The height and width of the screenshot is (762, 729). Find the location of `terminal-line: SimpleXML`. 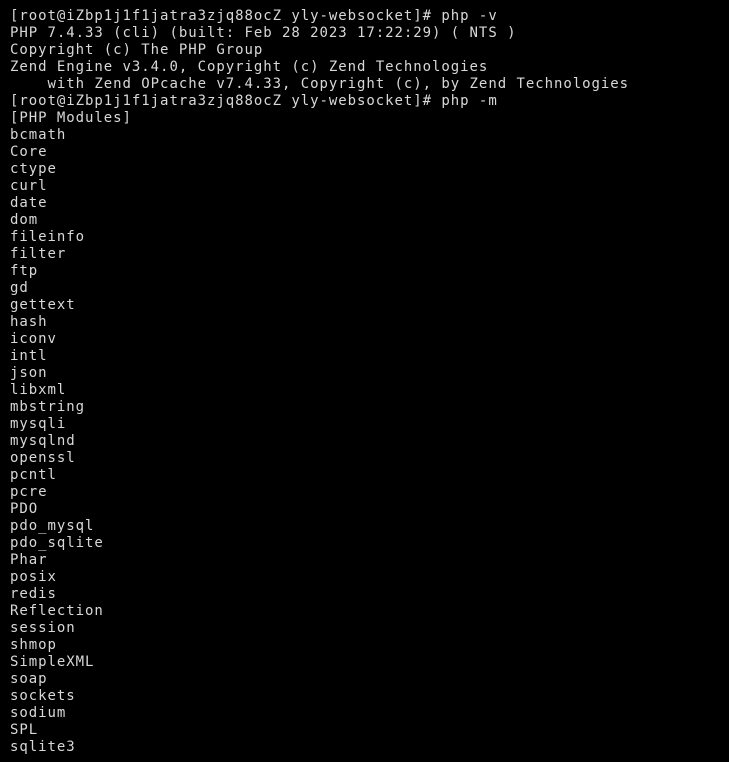

terminal-line: SimpleXML is located at coordinates (52, 662).